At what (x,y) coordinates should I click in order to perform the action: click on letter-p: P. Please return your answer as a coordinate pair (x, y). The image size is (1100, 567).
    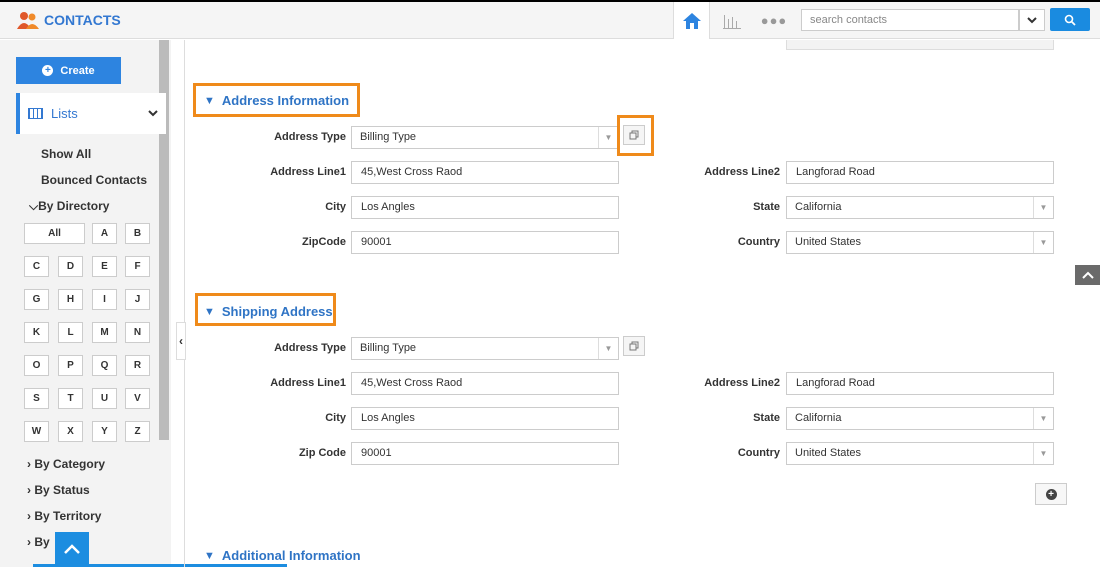
    Looking at the image, I should click on (70, 365).